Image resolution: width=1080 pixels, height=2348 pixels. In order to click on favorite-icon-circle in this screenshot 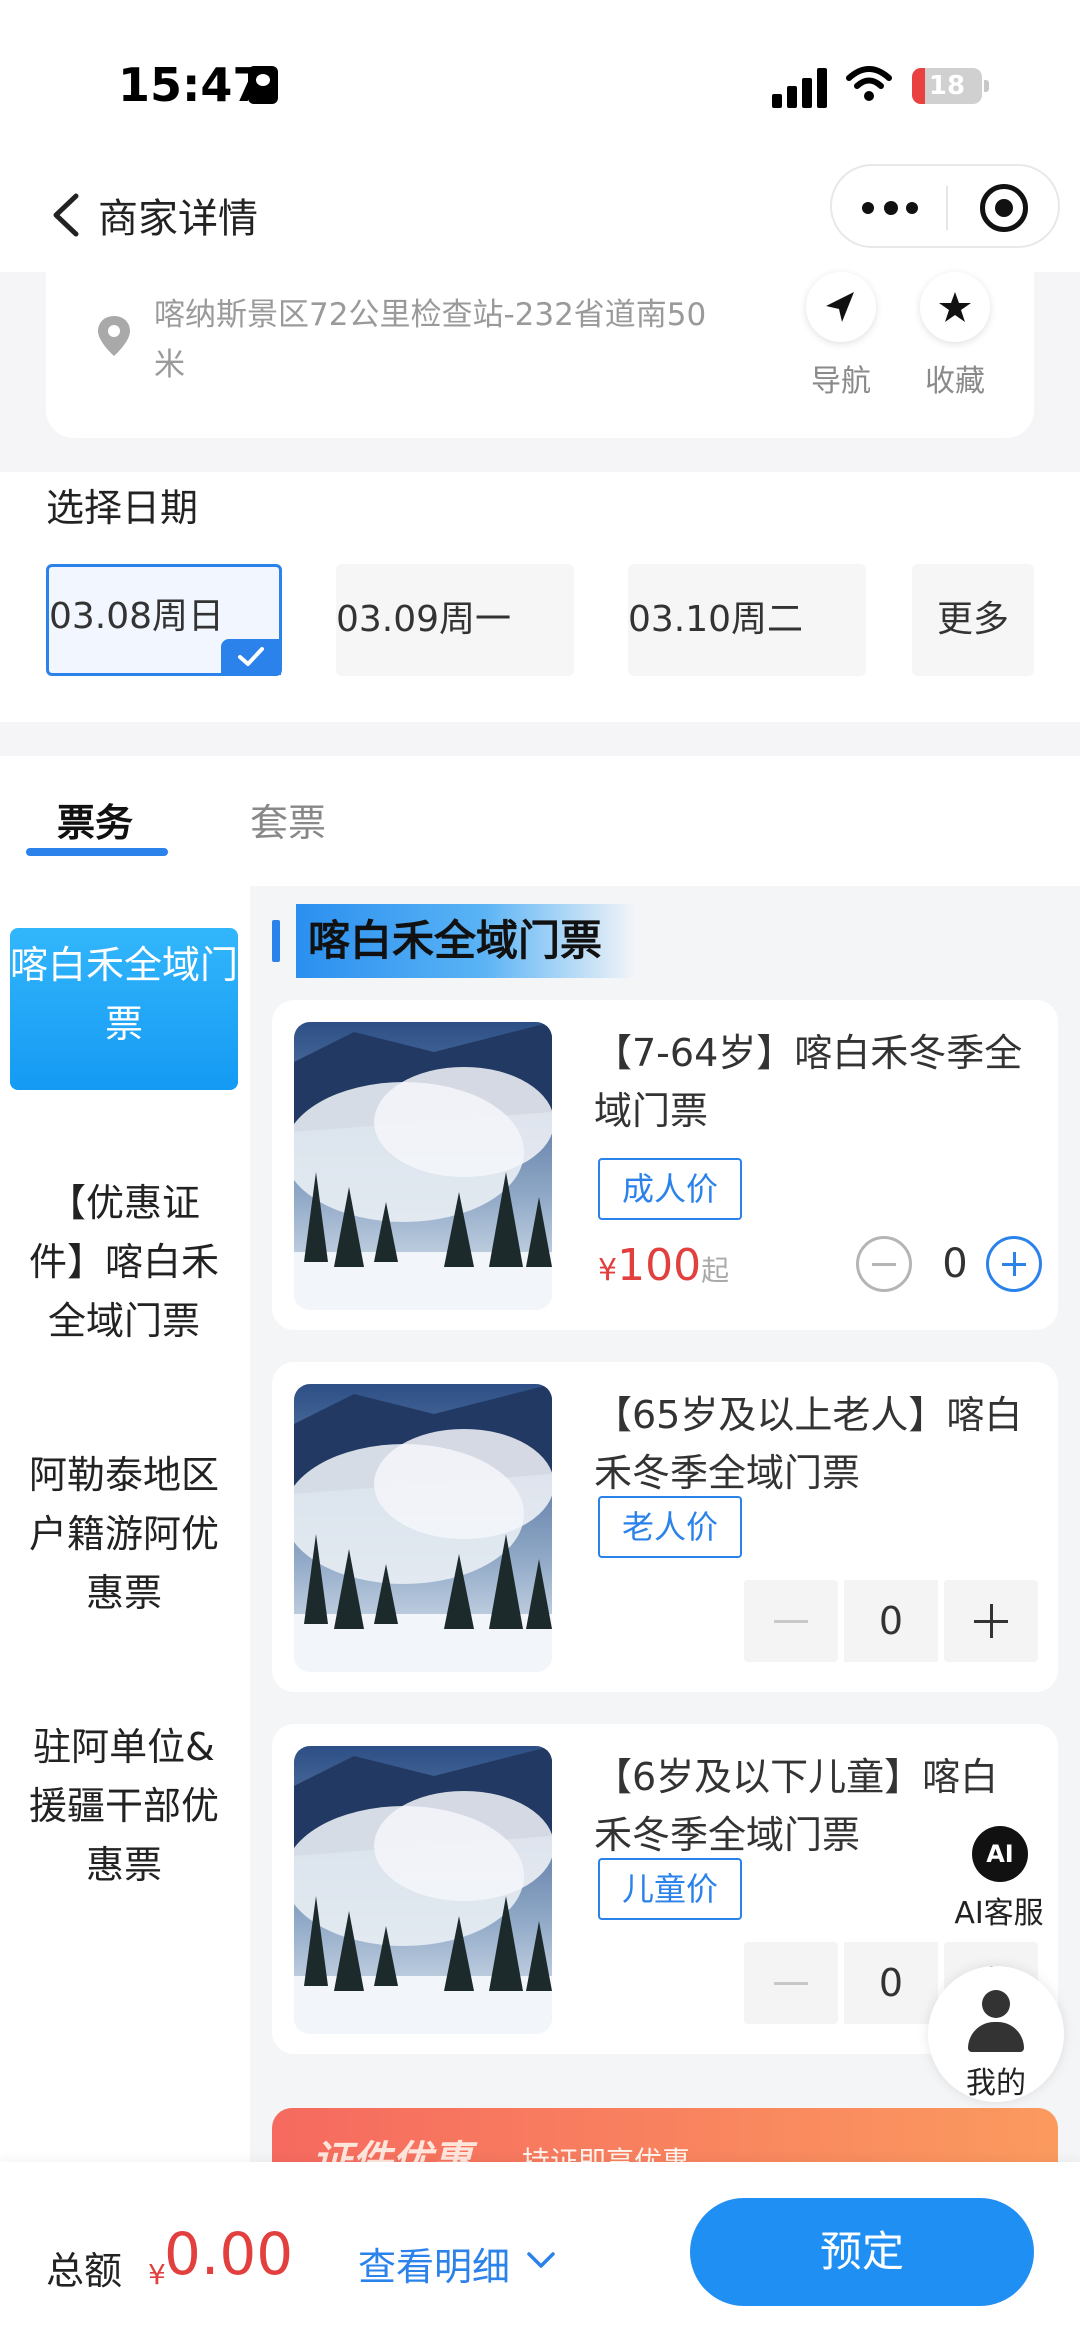, I will do `click(955, 307)`.